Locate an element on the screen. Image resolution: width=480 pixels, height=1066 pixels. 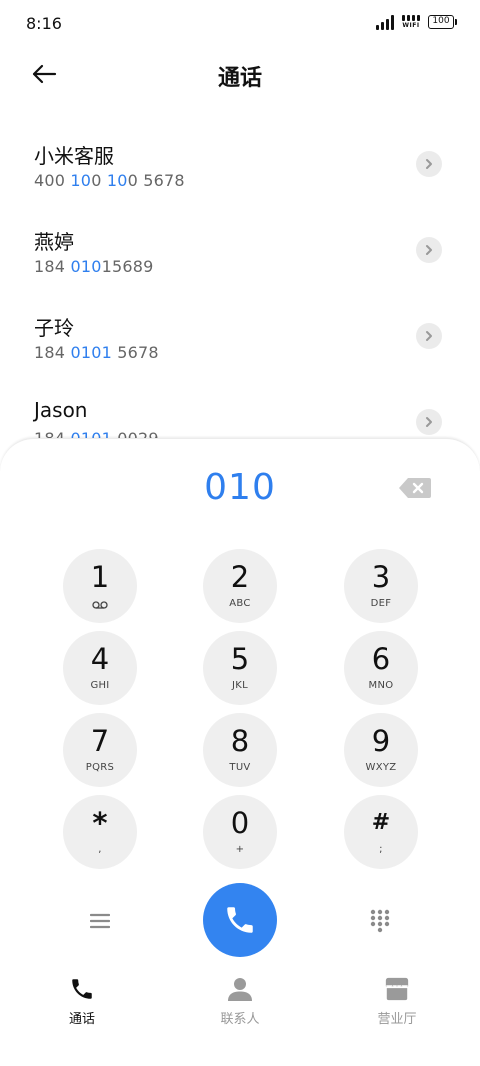
key-digit: 5 is located at coordinates (240, 659).